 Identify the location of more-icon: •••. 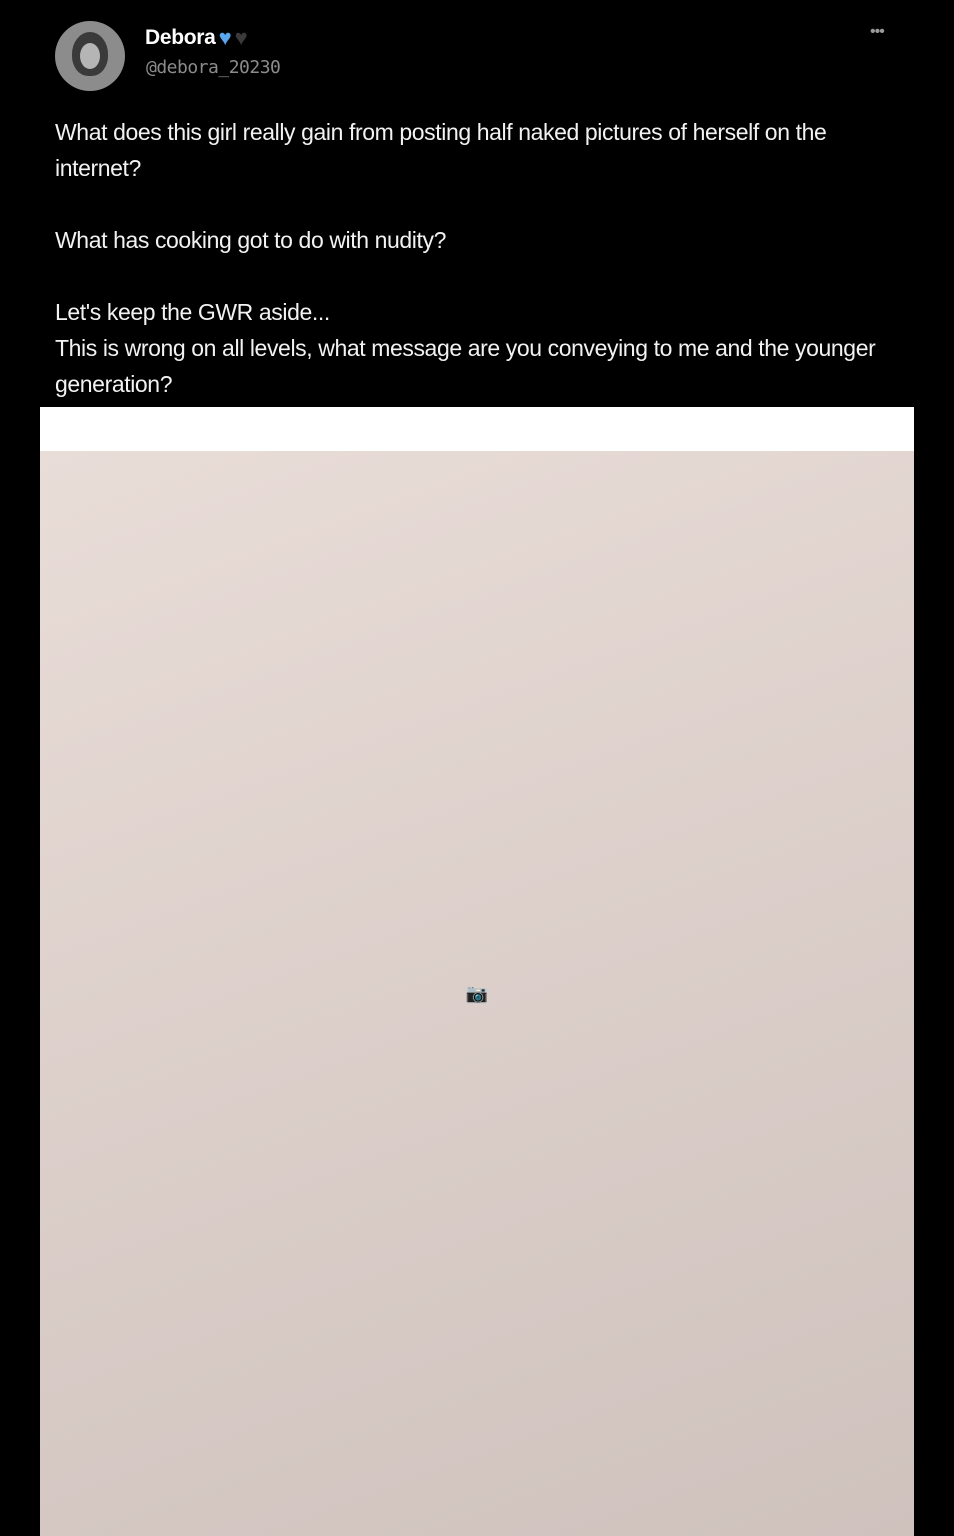
(884, 32).